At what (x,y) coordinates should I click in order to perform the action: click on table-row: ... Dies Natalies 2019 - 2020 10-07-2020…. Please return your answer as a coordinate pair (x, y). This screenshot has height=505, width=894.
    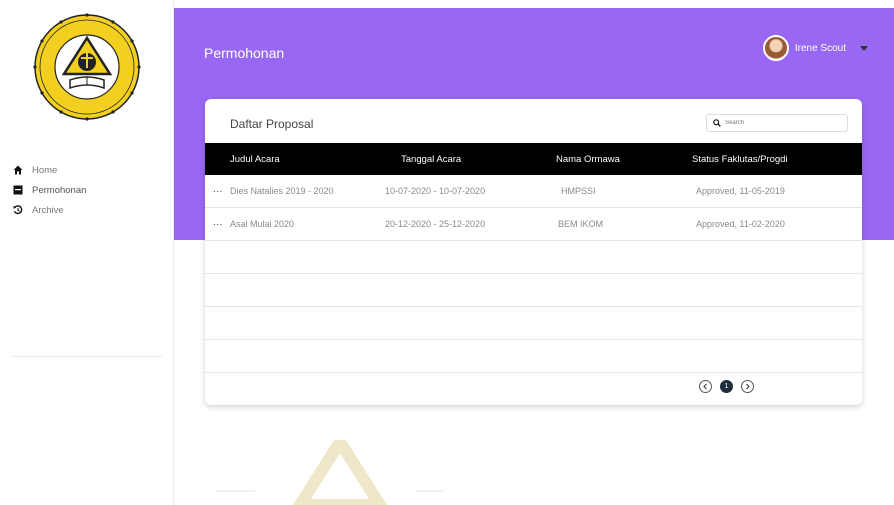
    Looking at the image, I should click on (533, 191).